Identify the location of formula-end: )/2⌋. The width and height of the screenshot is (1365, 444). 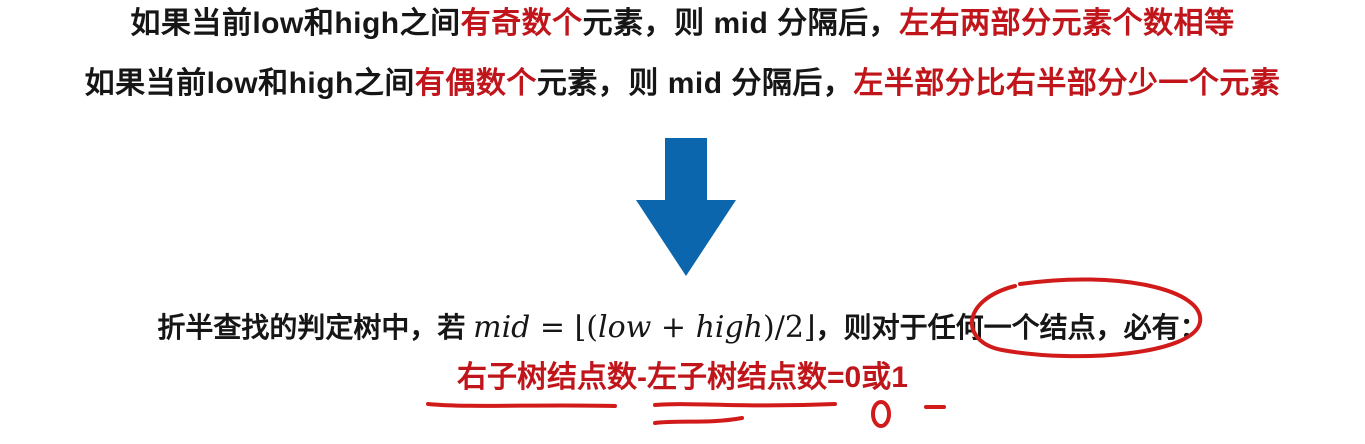
(789, 327).